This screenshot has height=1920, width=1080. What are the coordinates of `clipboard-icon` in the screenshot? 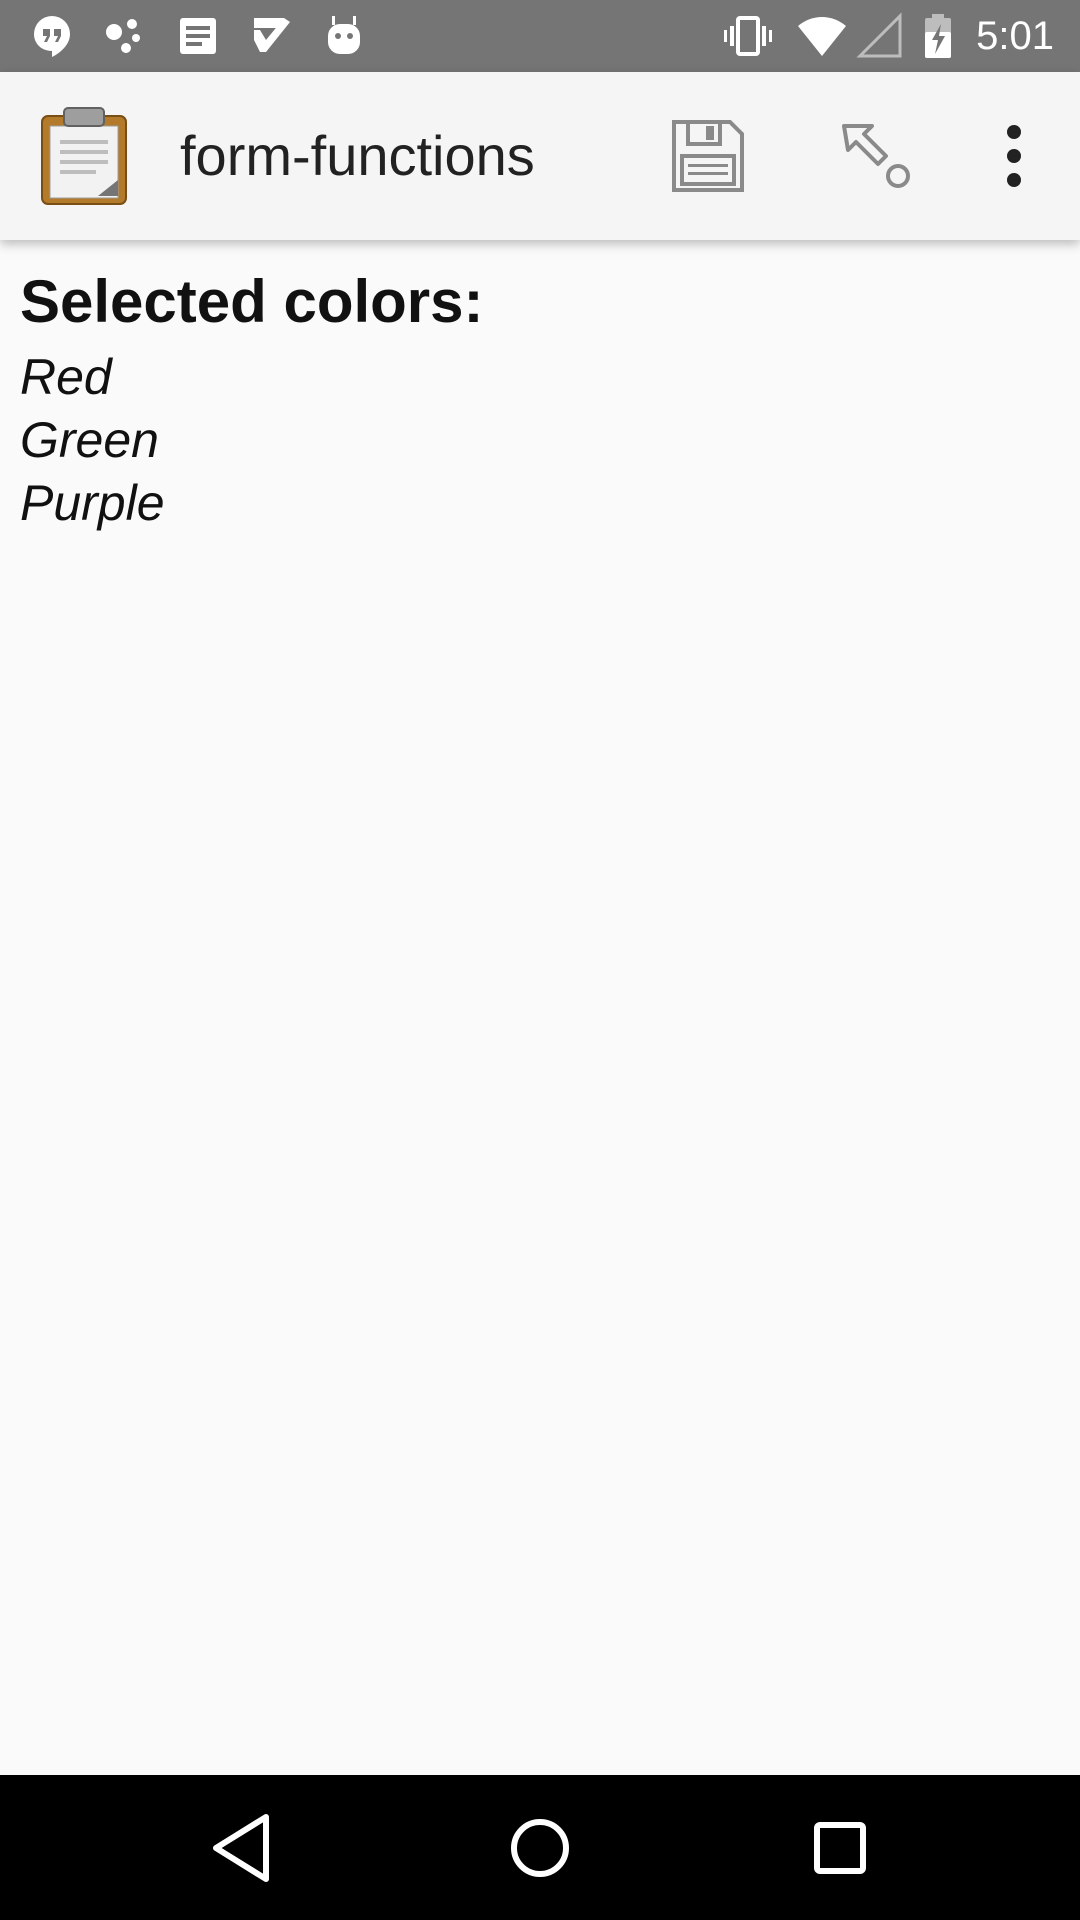 It's located at (84, 156).